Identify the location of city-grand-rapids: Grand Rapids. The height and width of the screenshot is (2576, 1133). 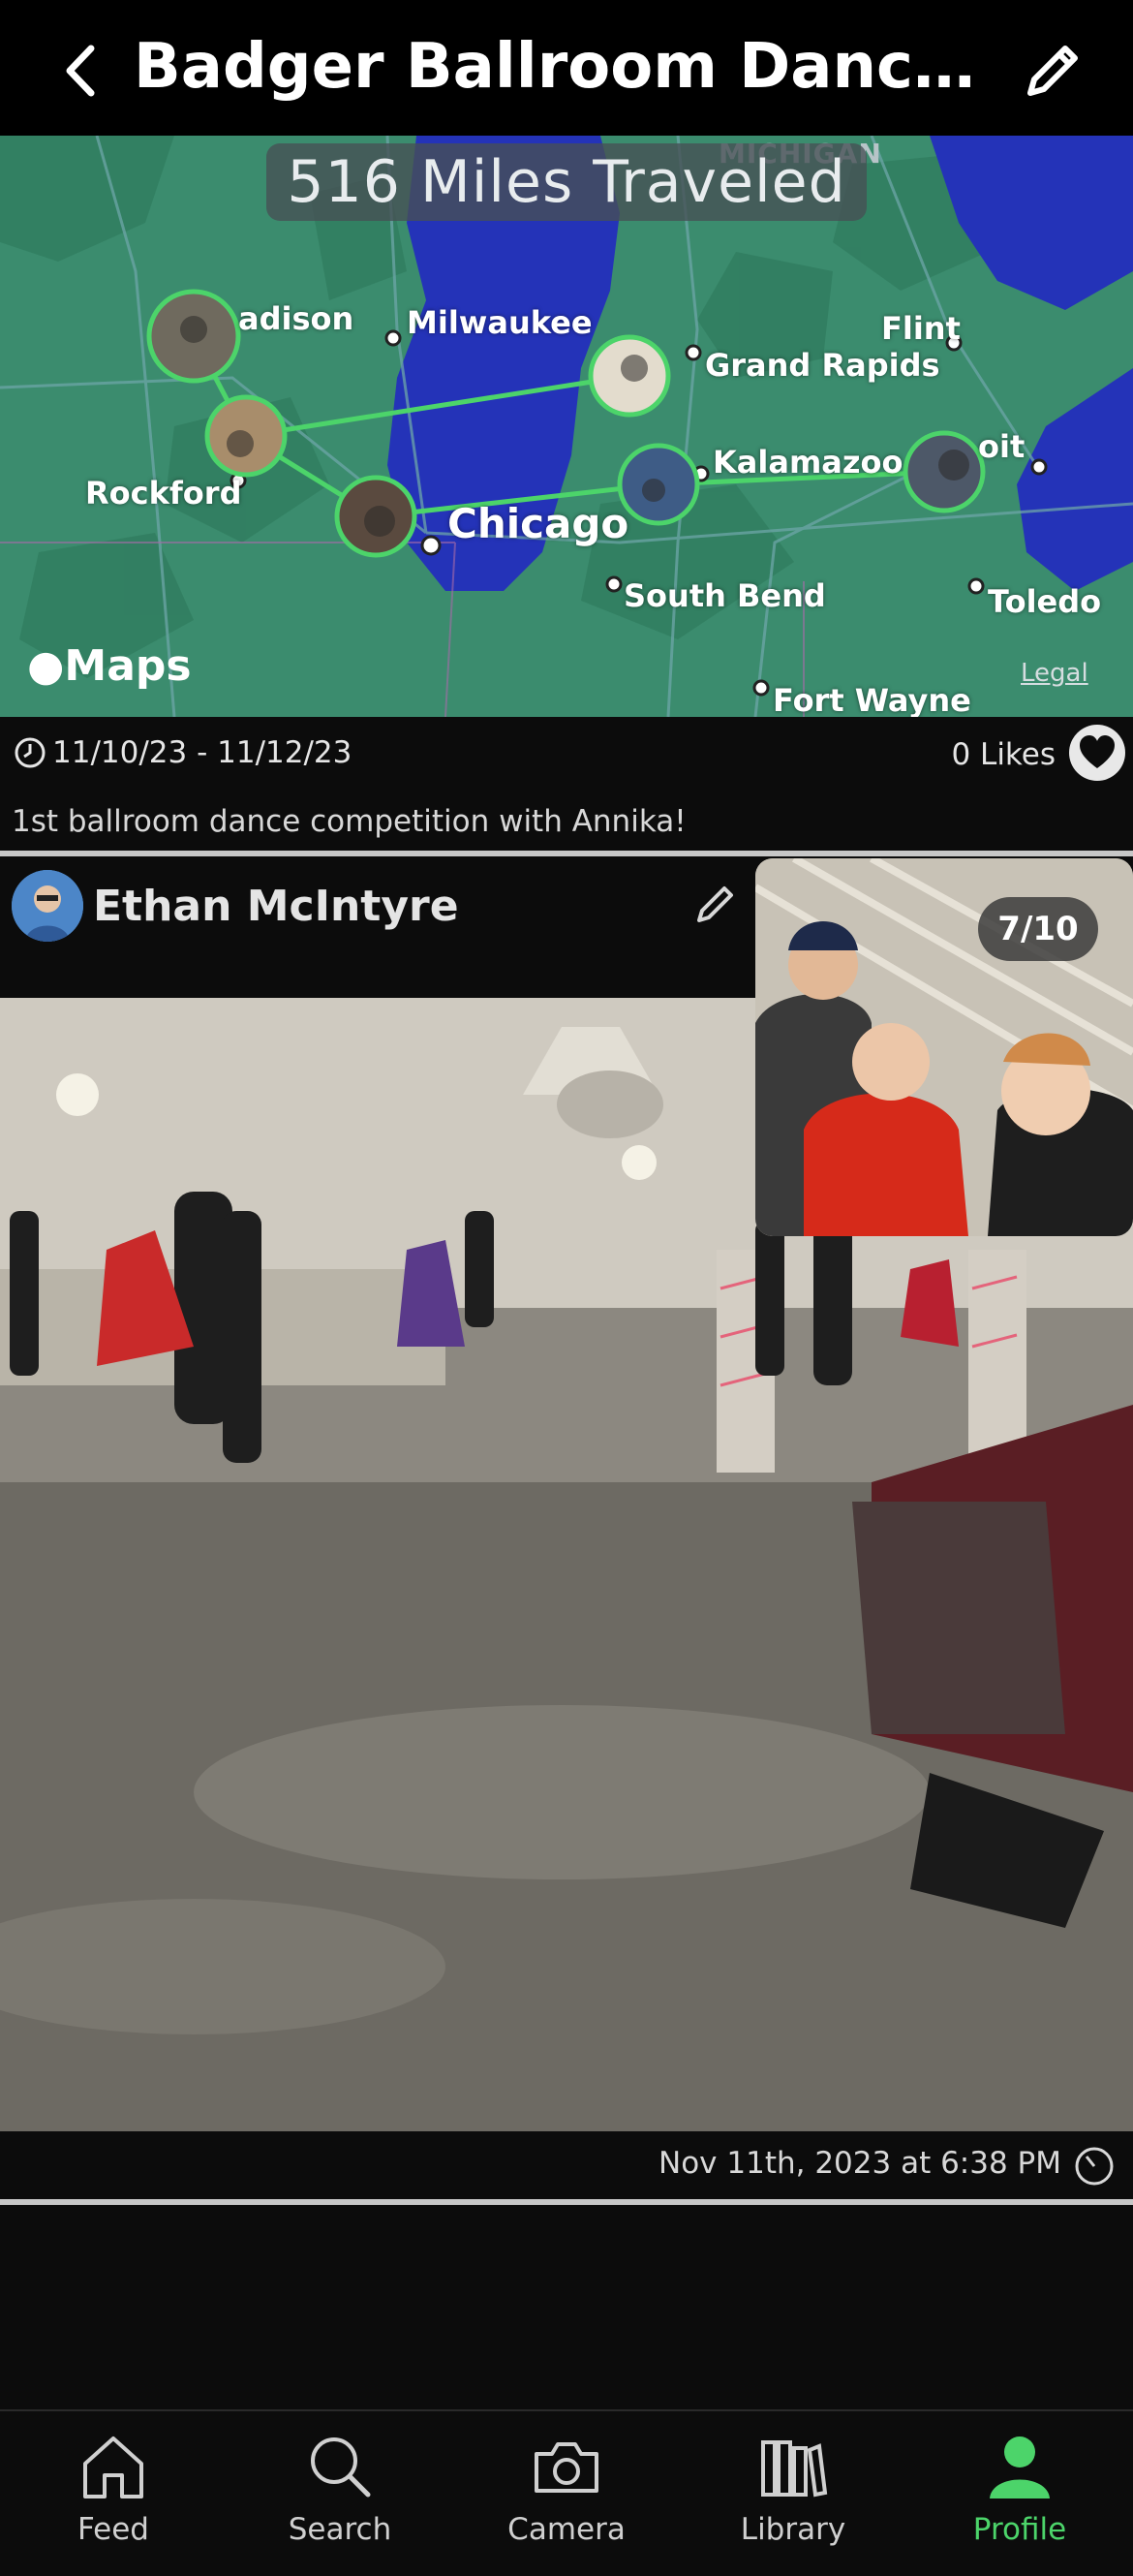
(822, 365).